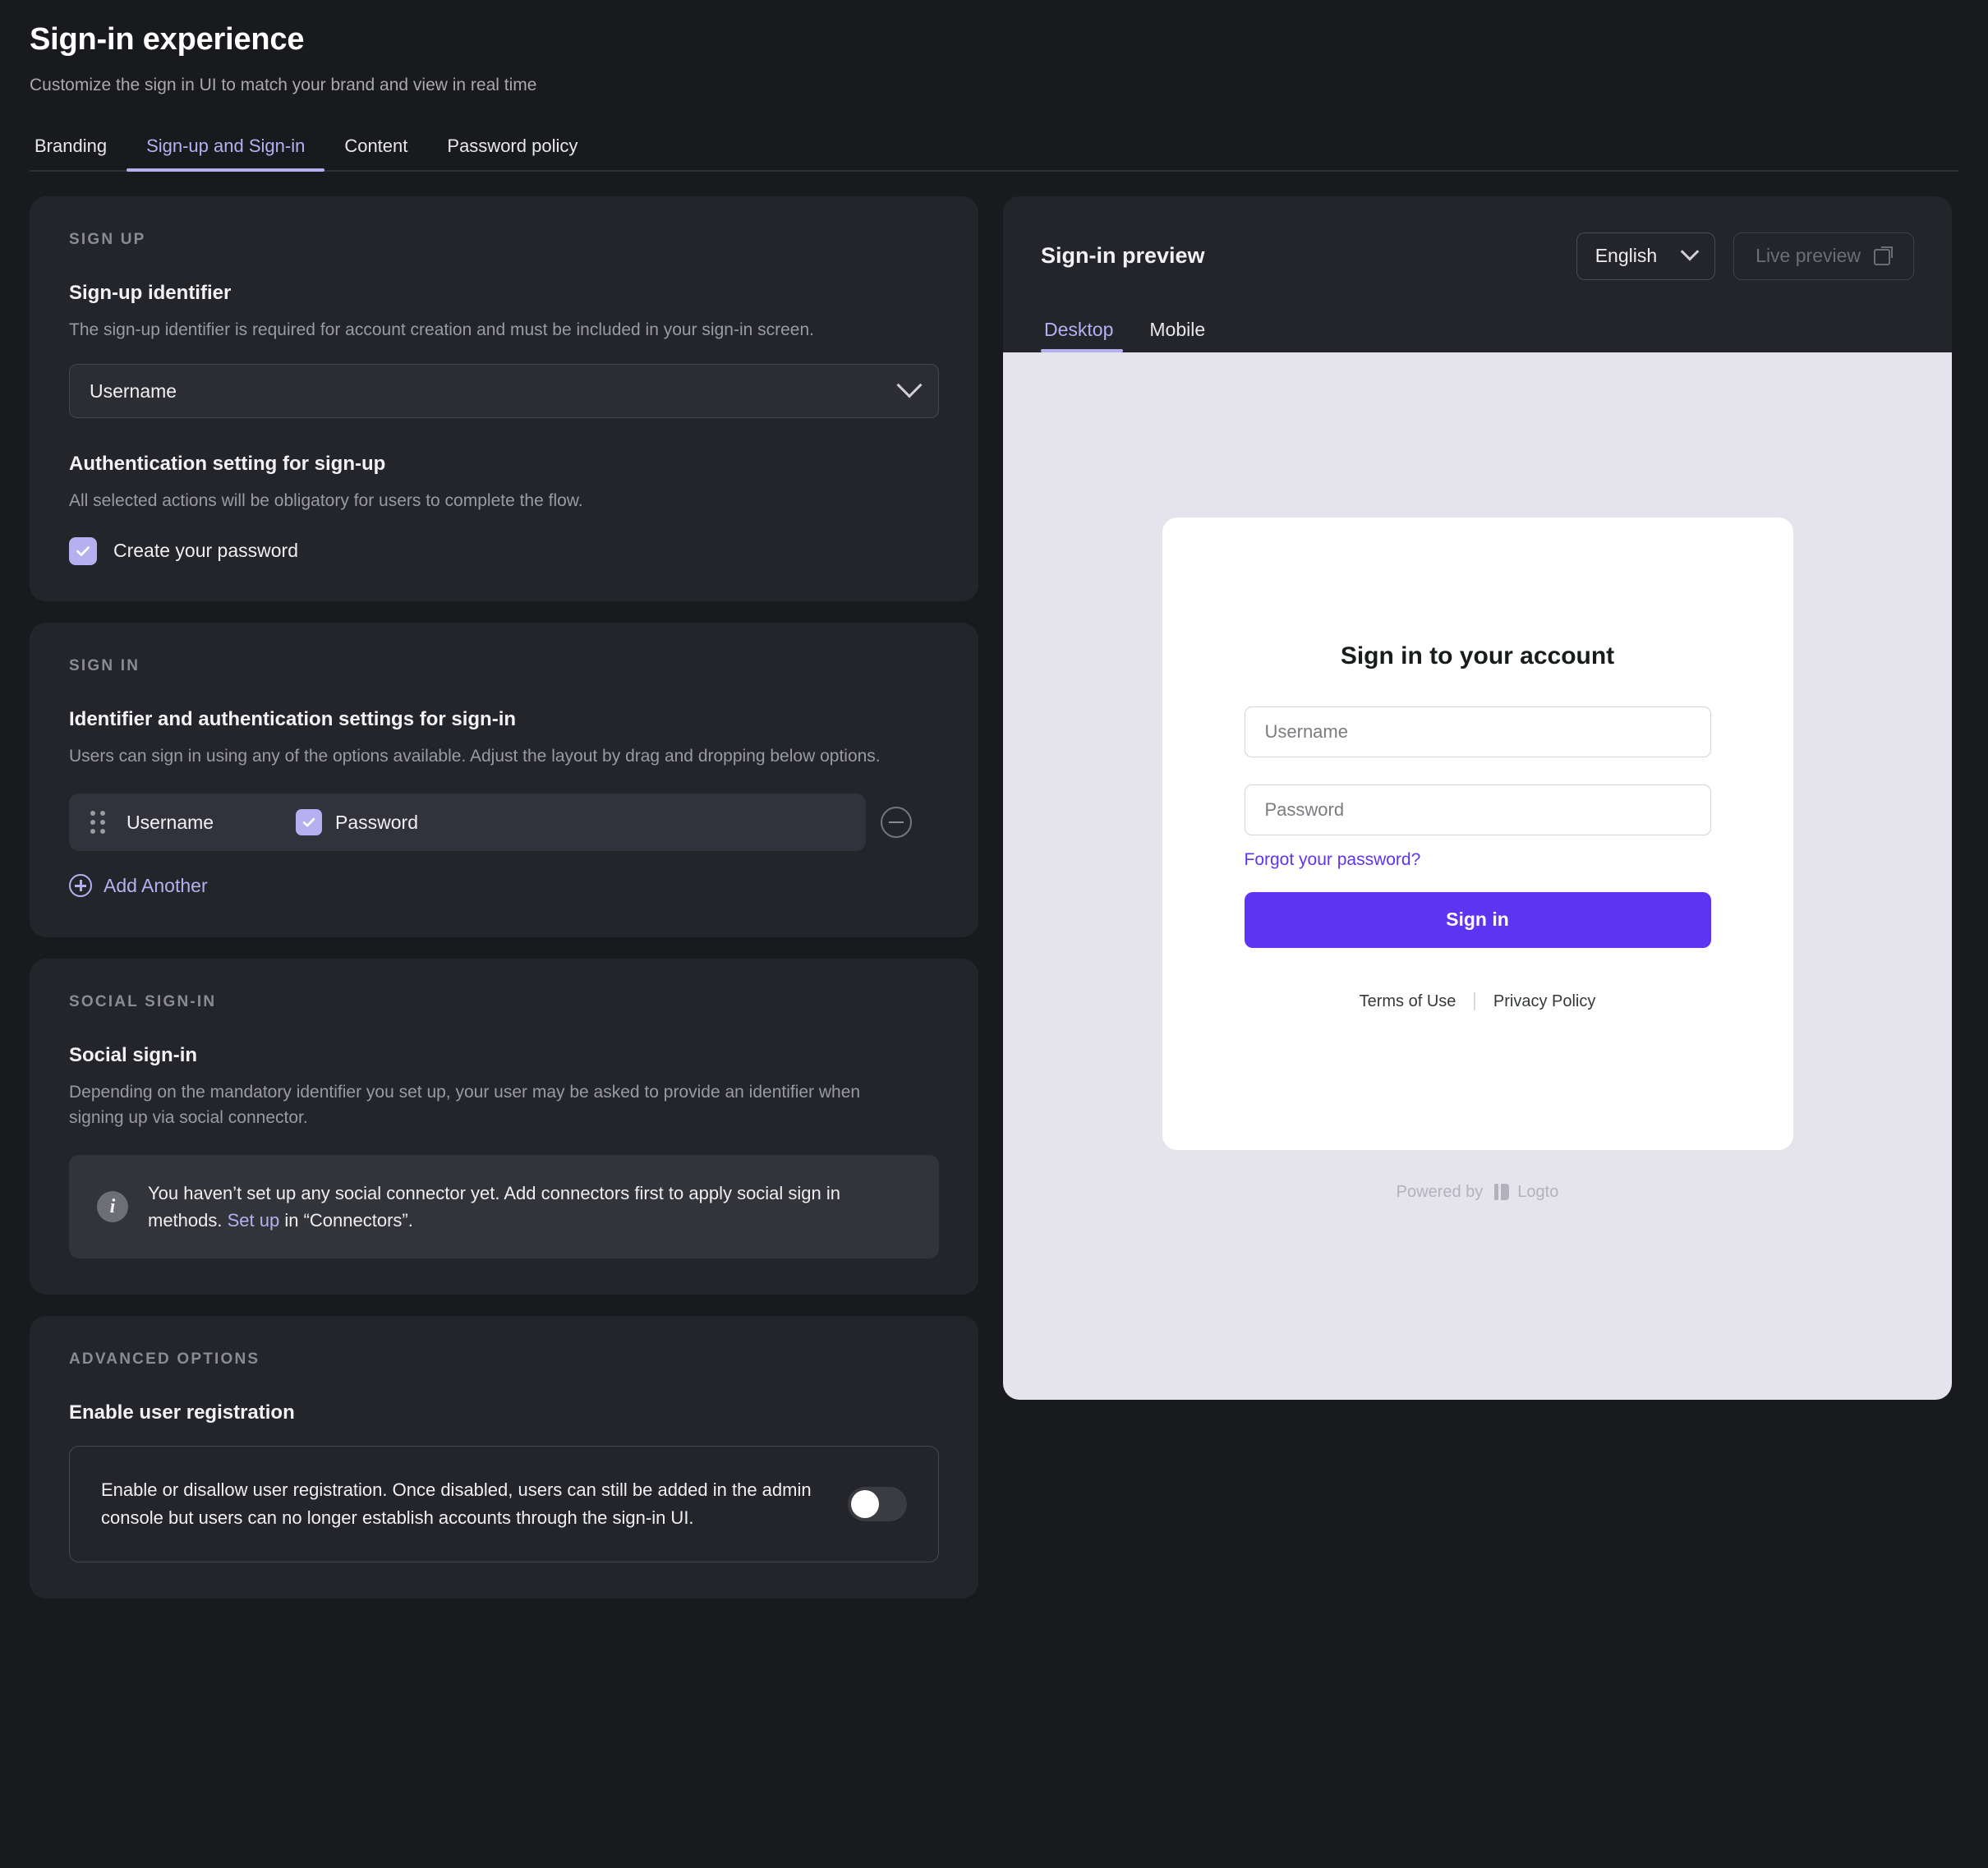 The image size is (1988, 1868). Describe the element at coordinates (254, 1221) in the screenshot. I see `set-up-connectors-link: Set up` at that location.